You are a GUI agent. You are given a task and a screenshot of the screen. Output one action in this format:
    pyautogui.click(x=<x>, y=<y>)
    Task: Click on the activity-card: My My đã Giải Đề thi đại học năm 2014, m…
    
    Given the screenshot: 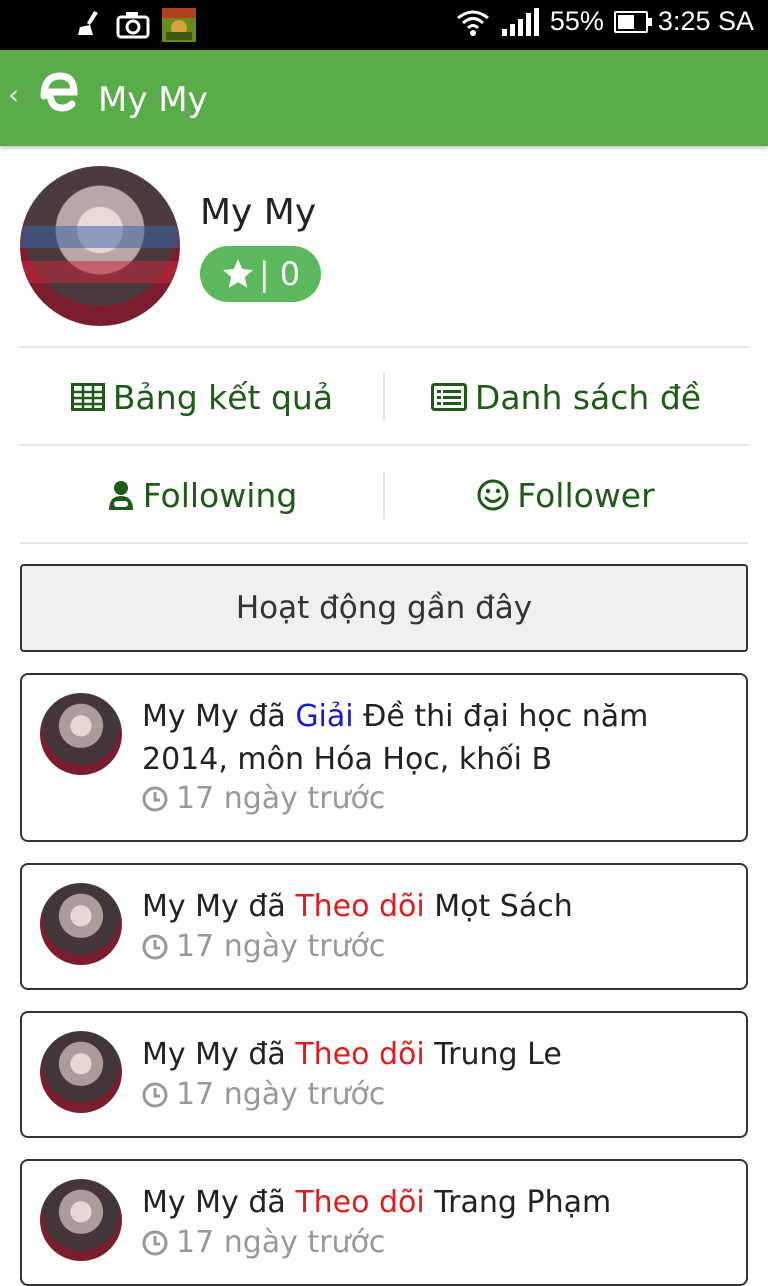 What is the action you would take?
    pyautogui.click(x=384, y=757)
    